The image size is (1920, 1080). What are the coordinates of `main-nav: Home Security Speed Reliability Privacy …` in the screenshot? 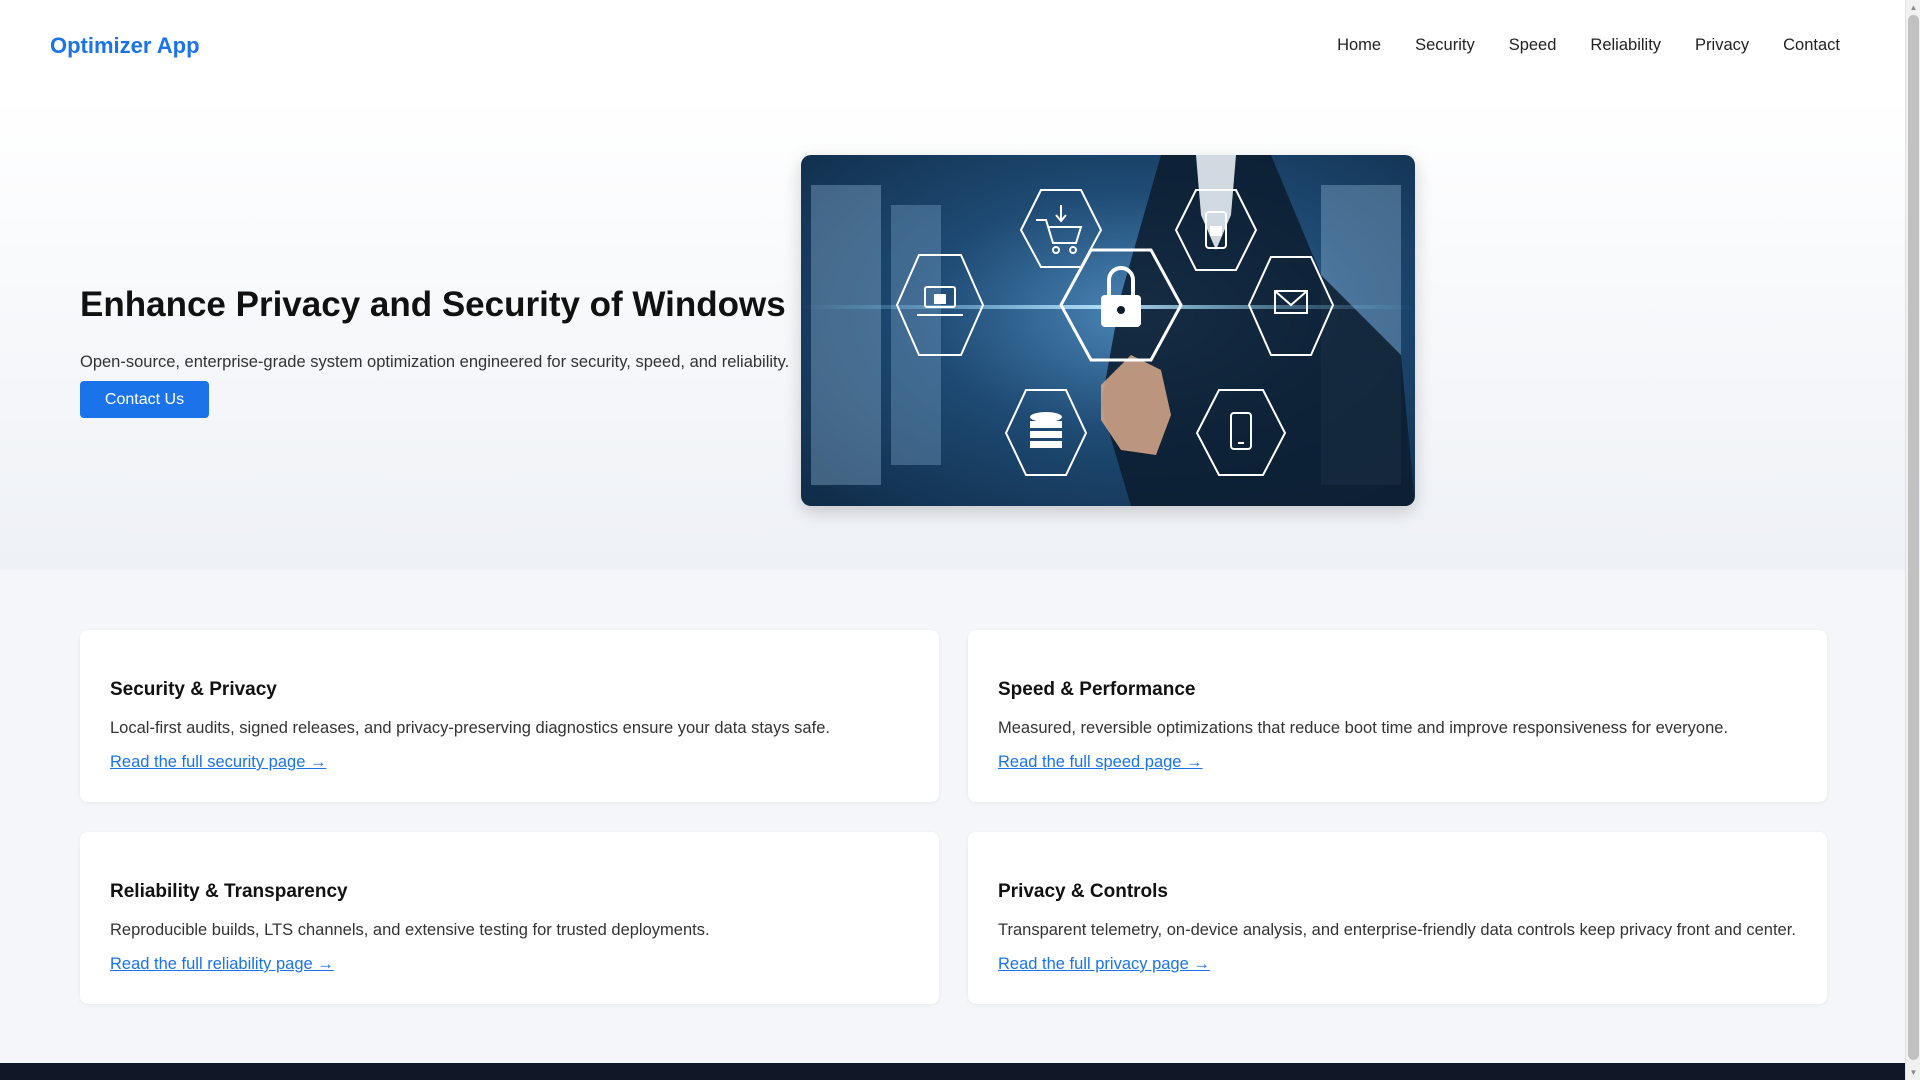 It's located at (1588, 45).